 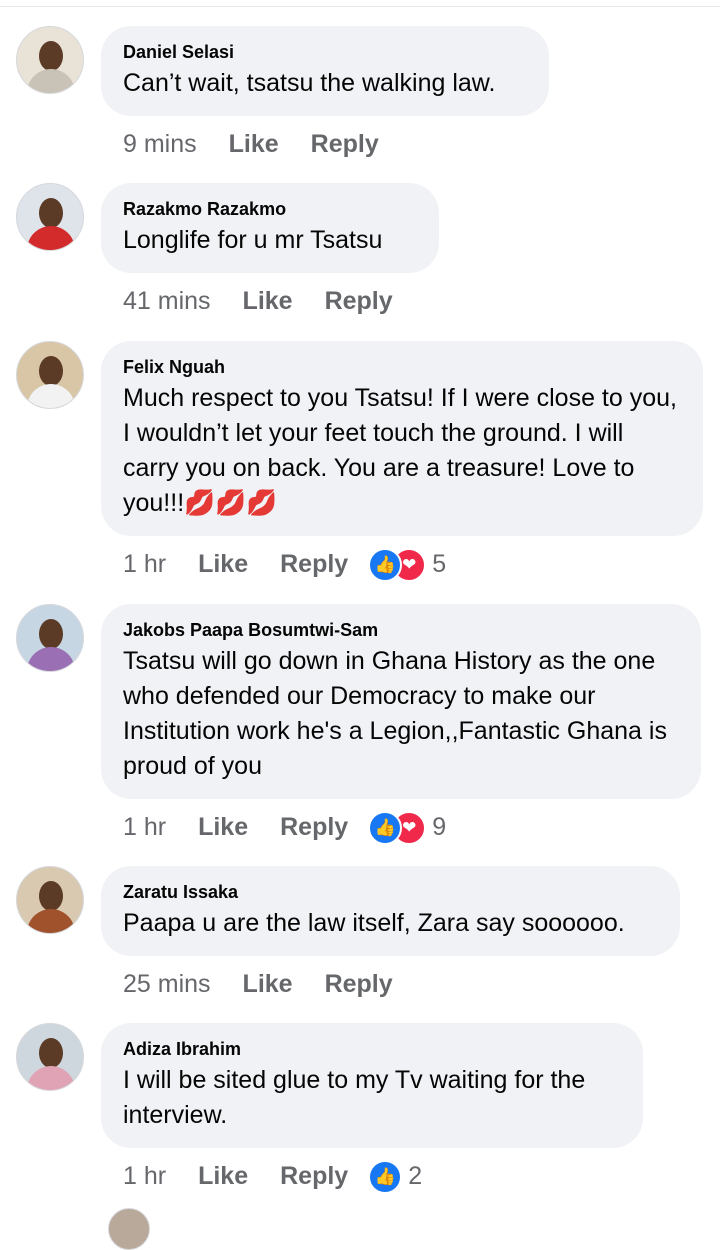 What do you see at coordinates (402, 367) in the screenshot?
I see `commenter-name: Felix Nguah` at bounding box center [402, 367].